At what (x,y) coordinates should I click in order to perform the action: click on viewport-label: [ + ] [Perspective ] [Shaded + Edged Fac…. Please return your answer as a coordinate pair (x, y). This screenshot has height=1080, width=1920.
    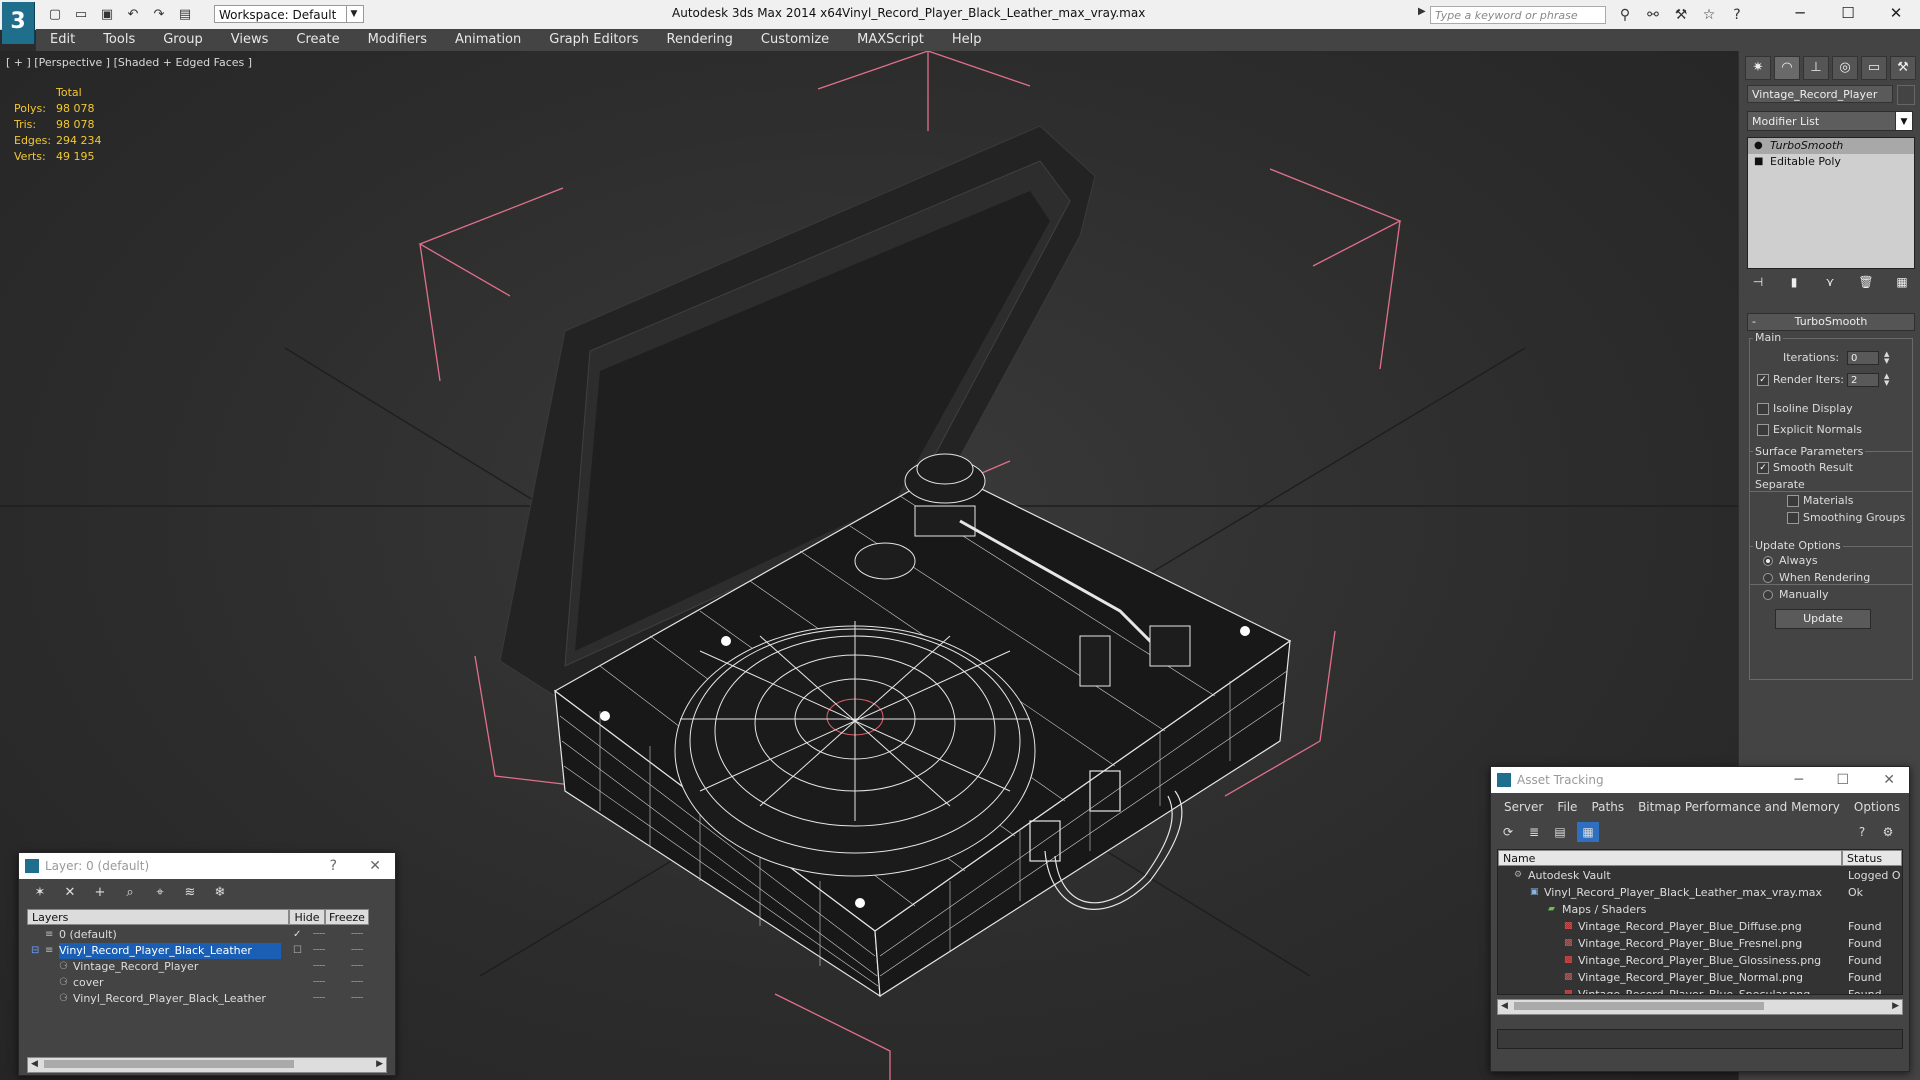
    Looking at the image, I should click on (129, 62).